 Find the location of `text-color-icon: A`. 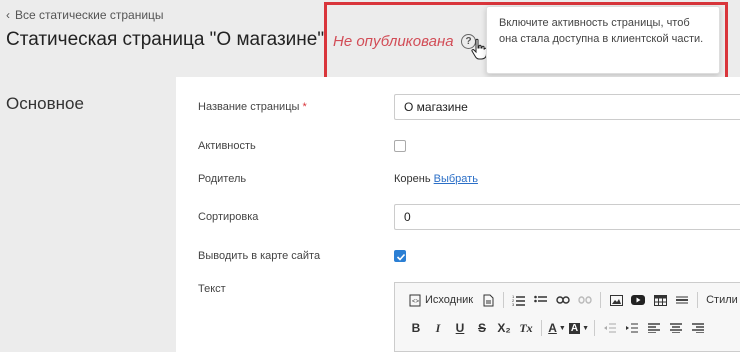

text-color-icon: A is located at coordinates (552, 328).